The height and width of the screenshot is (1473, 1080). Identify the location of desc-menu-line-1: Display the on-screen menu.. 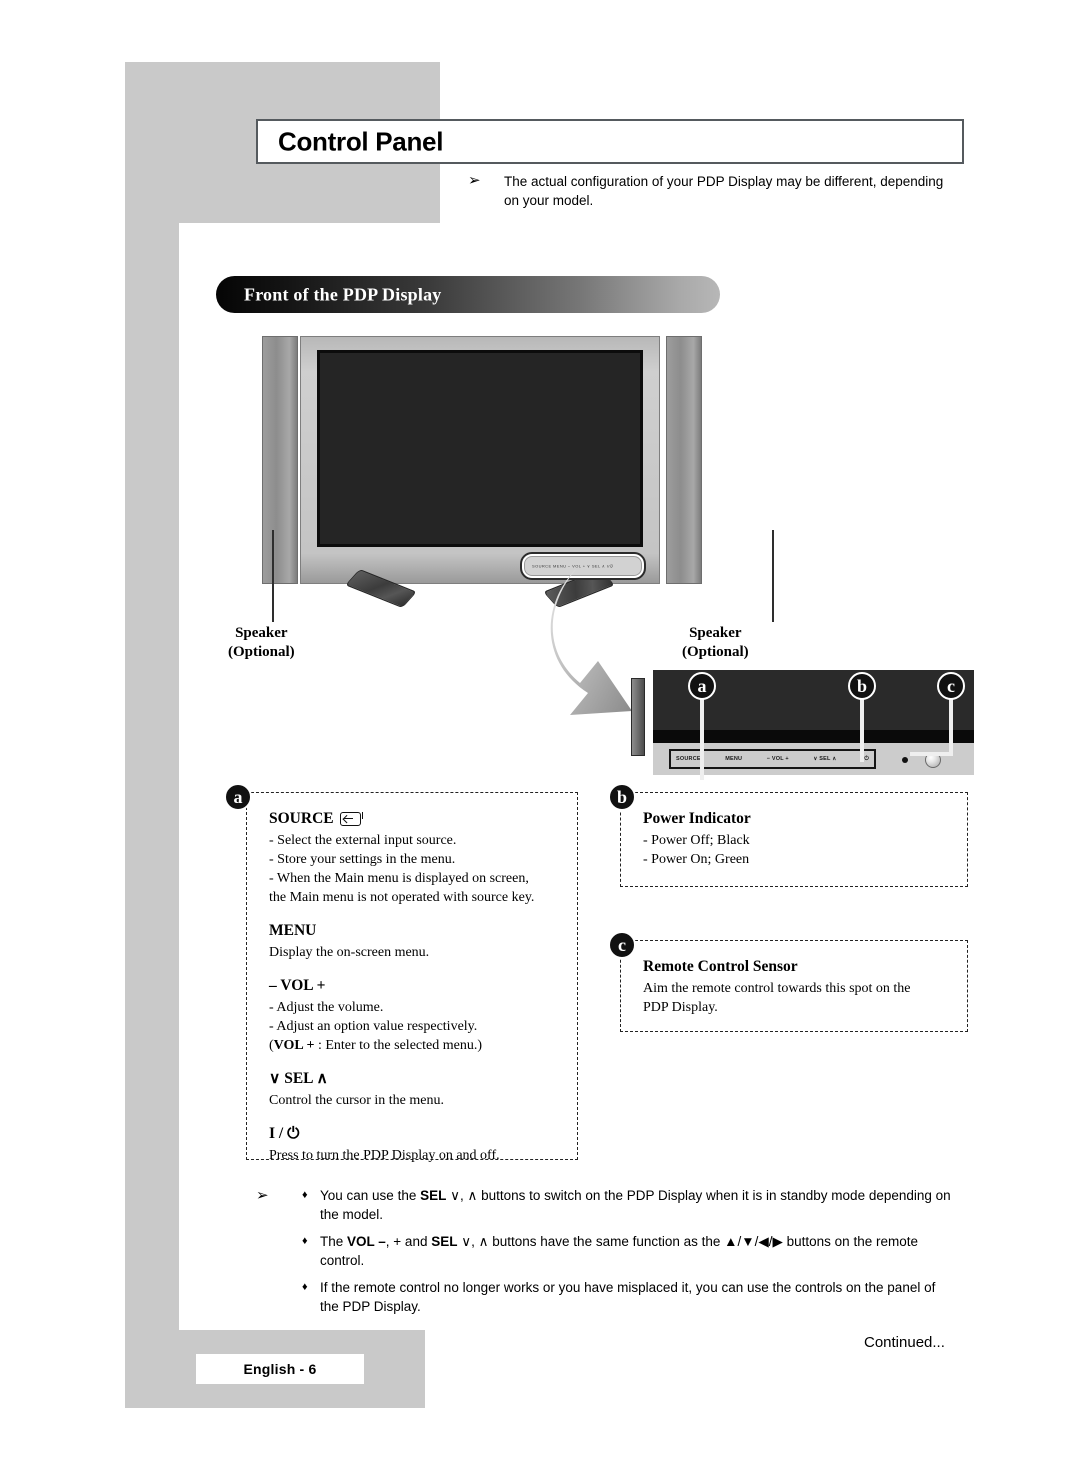
(349, 952).